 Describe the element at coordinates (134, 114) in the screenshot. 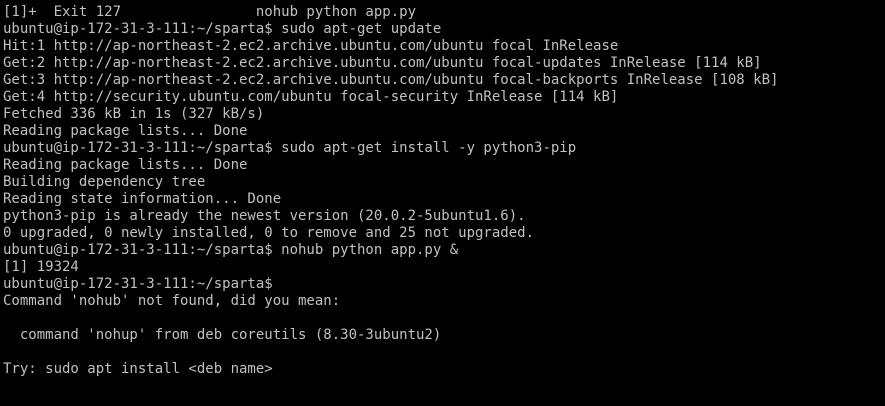

I see `terminal-line-fetched: Fetched 336 kB in 1s (327 kB/s)` at that location.